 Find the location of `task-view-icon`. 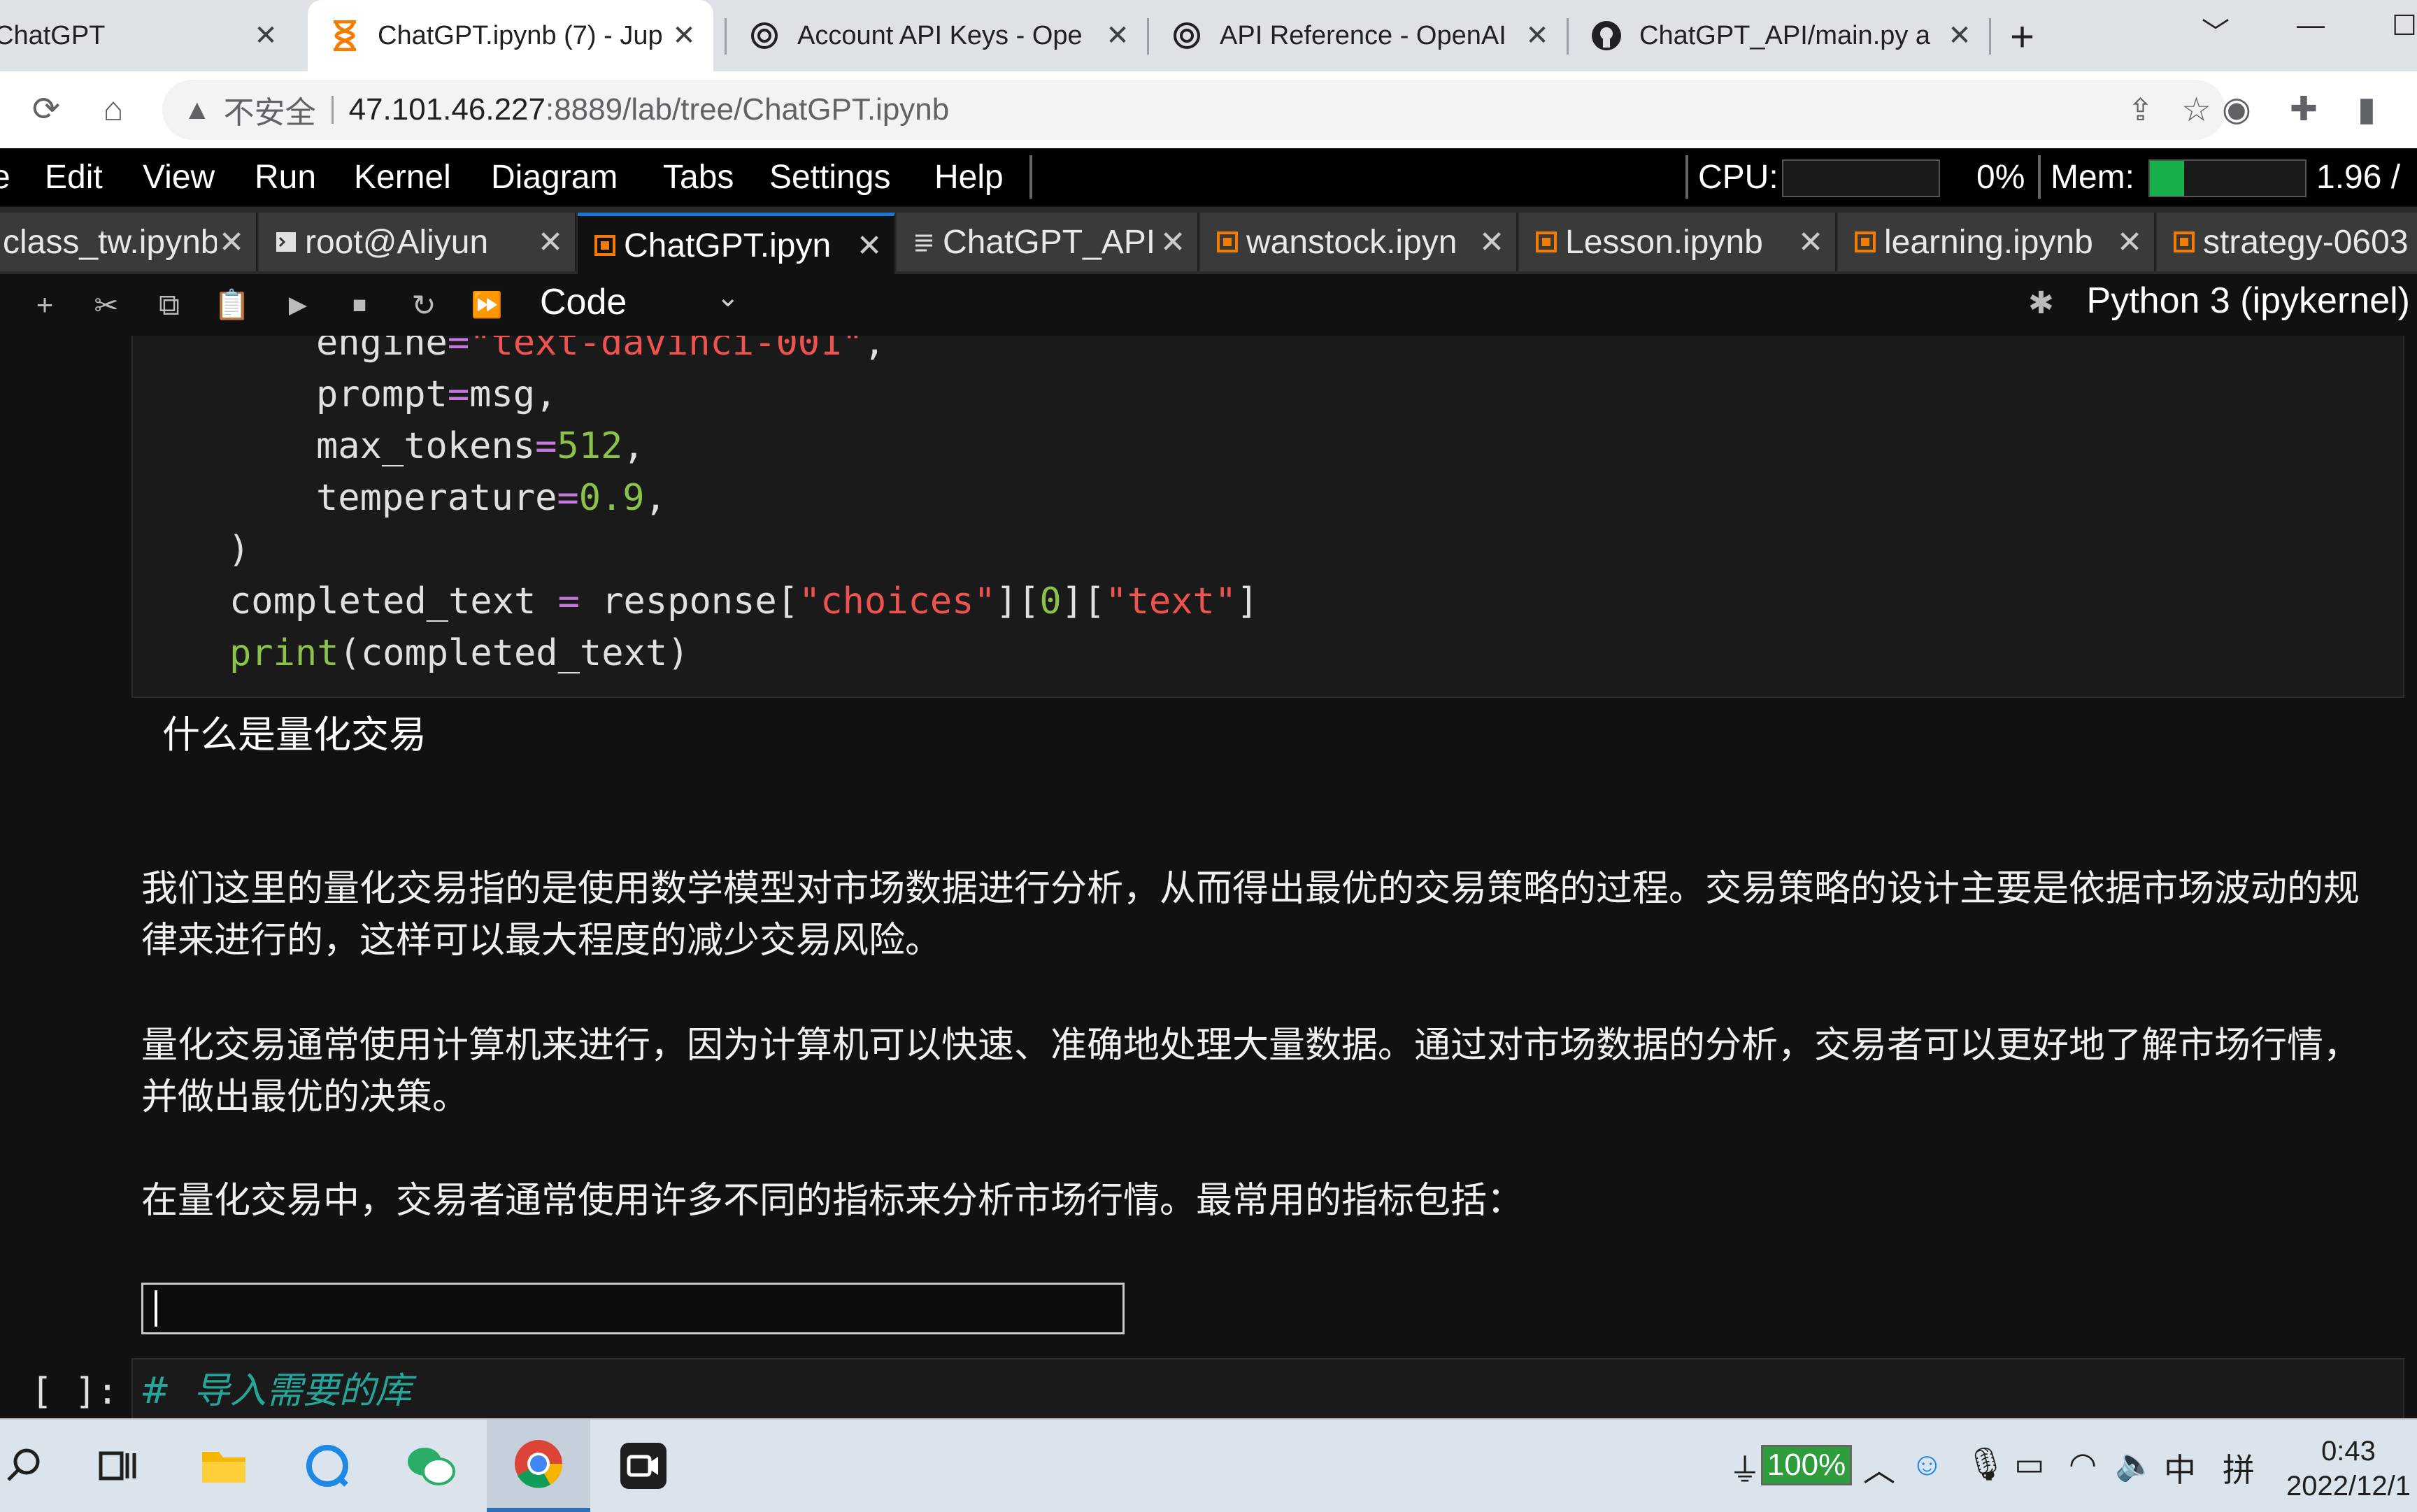

task-view-icon is located at coordinates (117, 1466).